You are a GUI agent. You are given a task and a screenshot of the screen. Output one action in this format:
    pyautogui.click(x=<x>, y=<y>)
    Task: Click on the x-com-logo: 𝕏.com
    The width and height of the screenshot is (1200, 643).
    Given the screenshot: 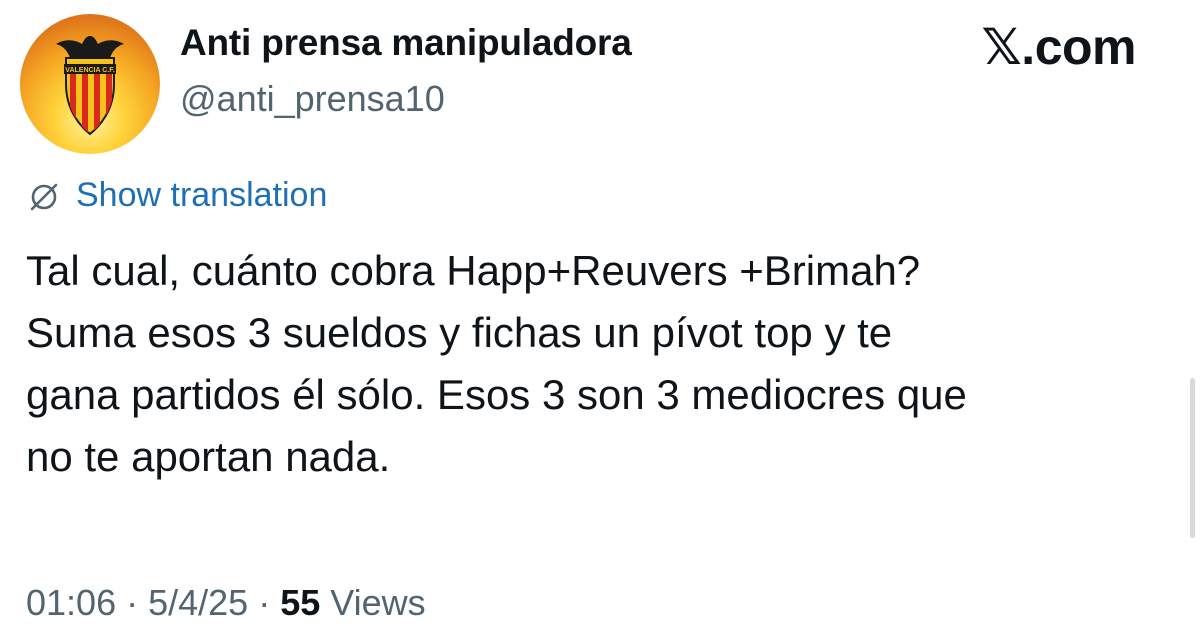 What is the action you would take?
    pyautogui.click(x=1059, y=47)
    